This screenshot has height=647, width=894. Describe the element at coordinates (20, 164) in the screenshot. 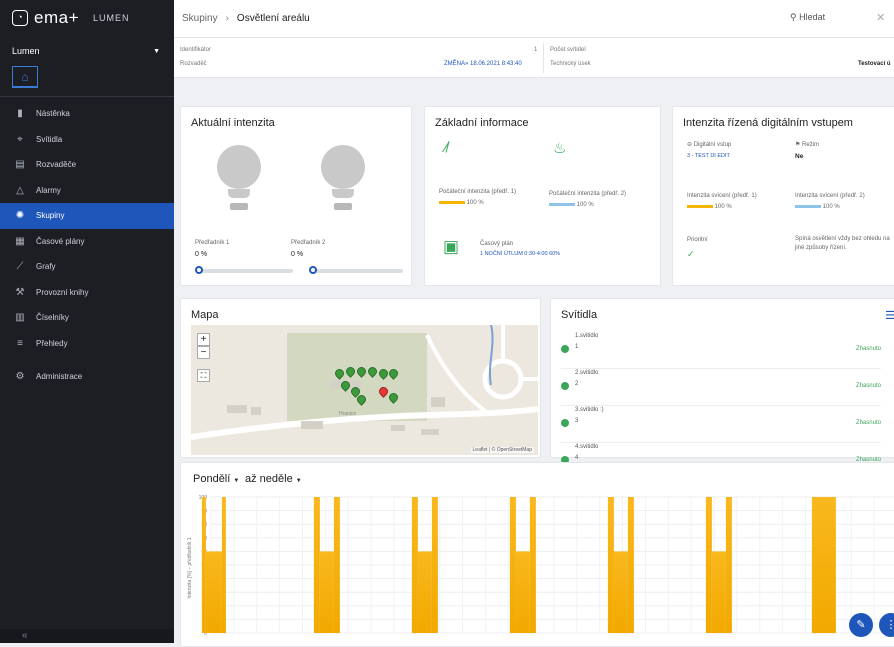

I see `switchboard-icon: ▤` at that location.